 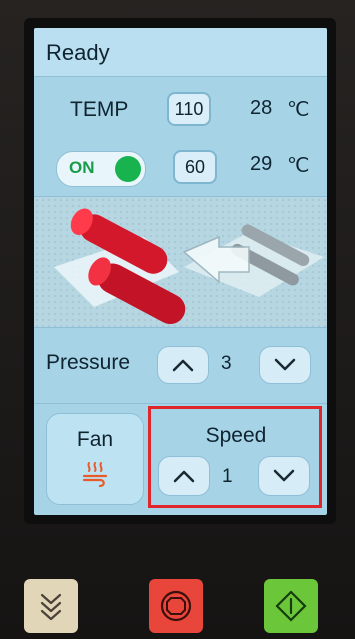 What do you see at coordinates (78, 52) in the screenshot?
I see `status-title: Ready` at bounding box center [78, 52].